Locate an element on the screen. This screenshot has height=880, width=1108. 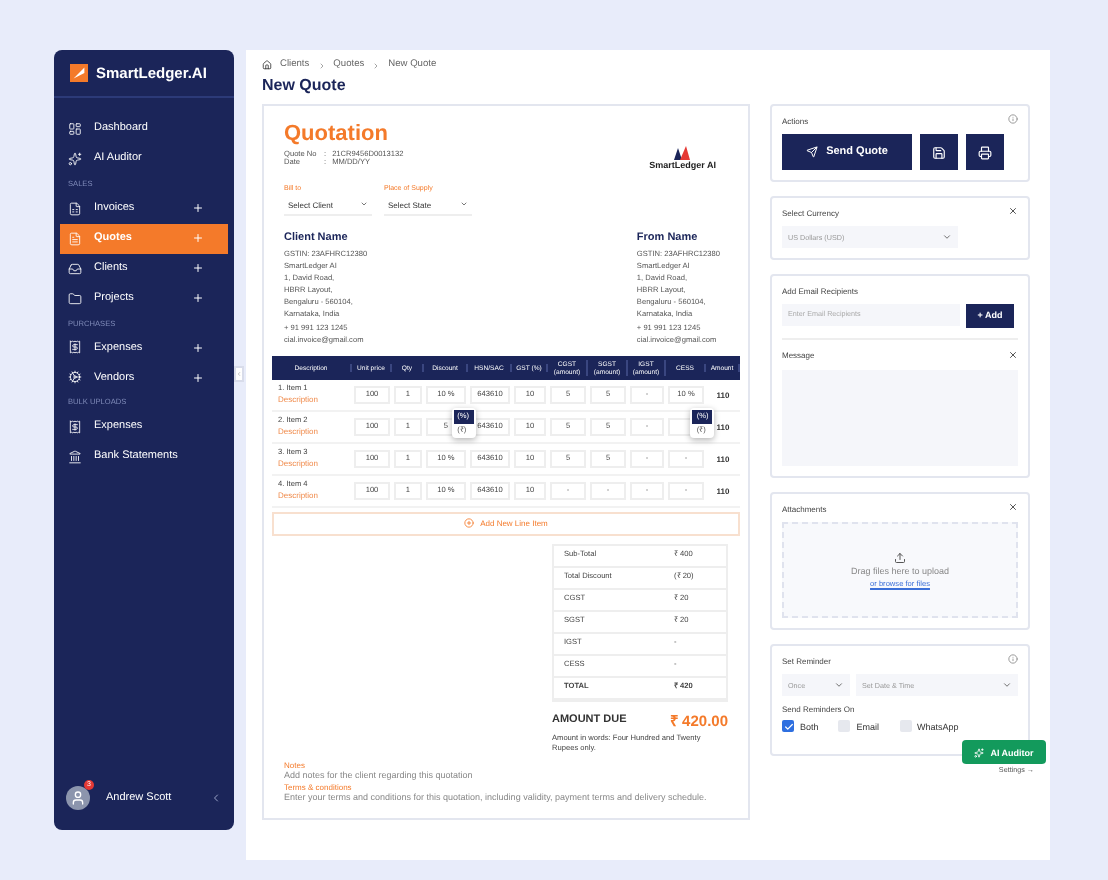
page-title: New Quote is located at coordinates (305, 85).